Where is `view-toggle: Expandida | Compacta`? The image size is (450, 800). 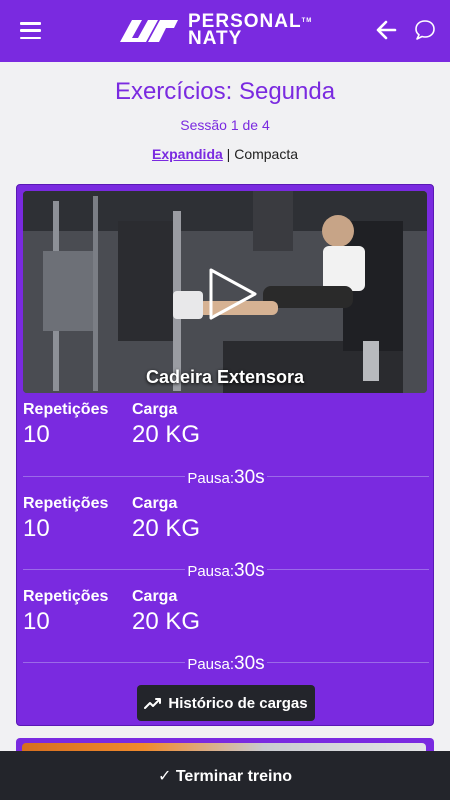 view-toggle: Expandida | Compacta is located at coordinates (225, 154).